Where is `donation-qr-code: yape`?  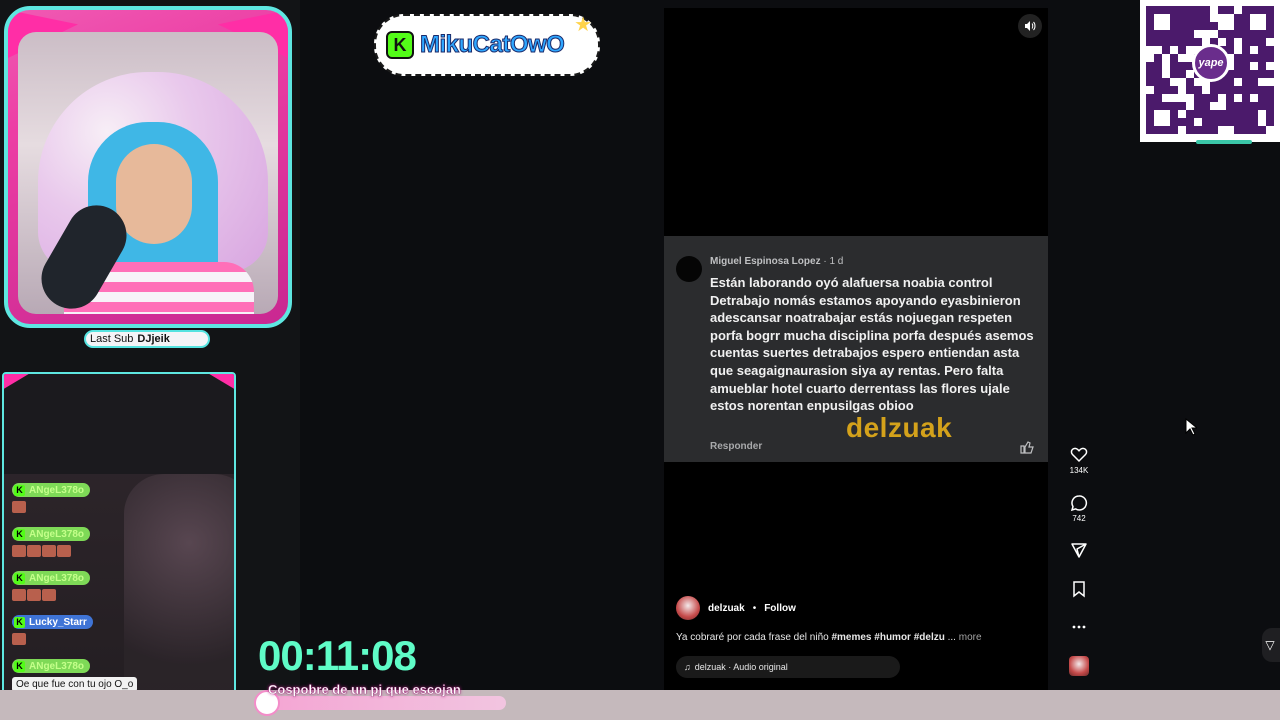 donation-qr-code: yape is located at coordinates (1210, 71).